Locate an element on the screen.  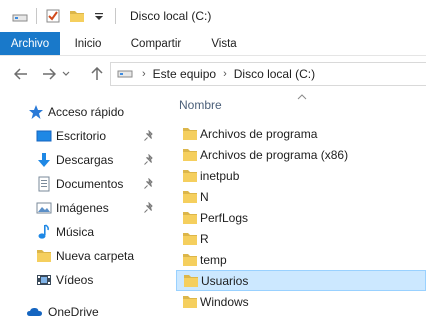
sidebar-item-musica: Música is located at coordinates (83, 232).